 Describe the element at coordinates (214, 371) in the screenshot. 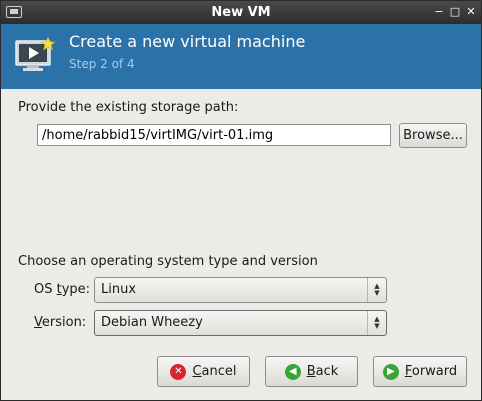

I see `cancel-button-label: Cancel` at that location.